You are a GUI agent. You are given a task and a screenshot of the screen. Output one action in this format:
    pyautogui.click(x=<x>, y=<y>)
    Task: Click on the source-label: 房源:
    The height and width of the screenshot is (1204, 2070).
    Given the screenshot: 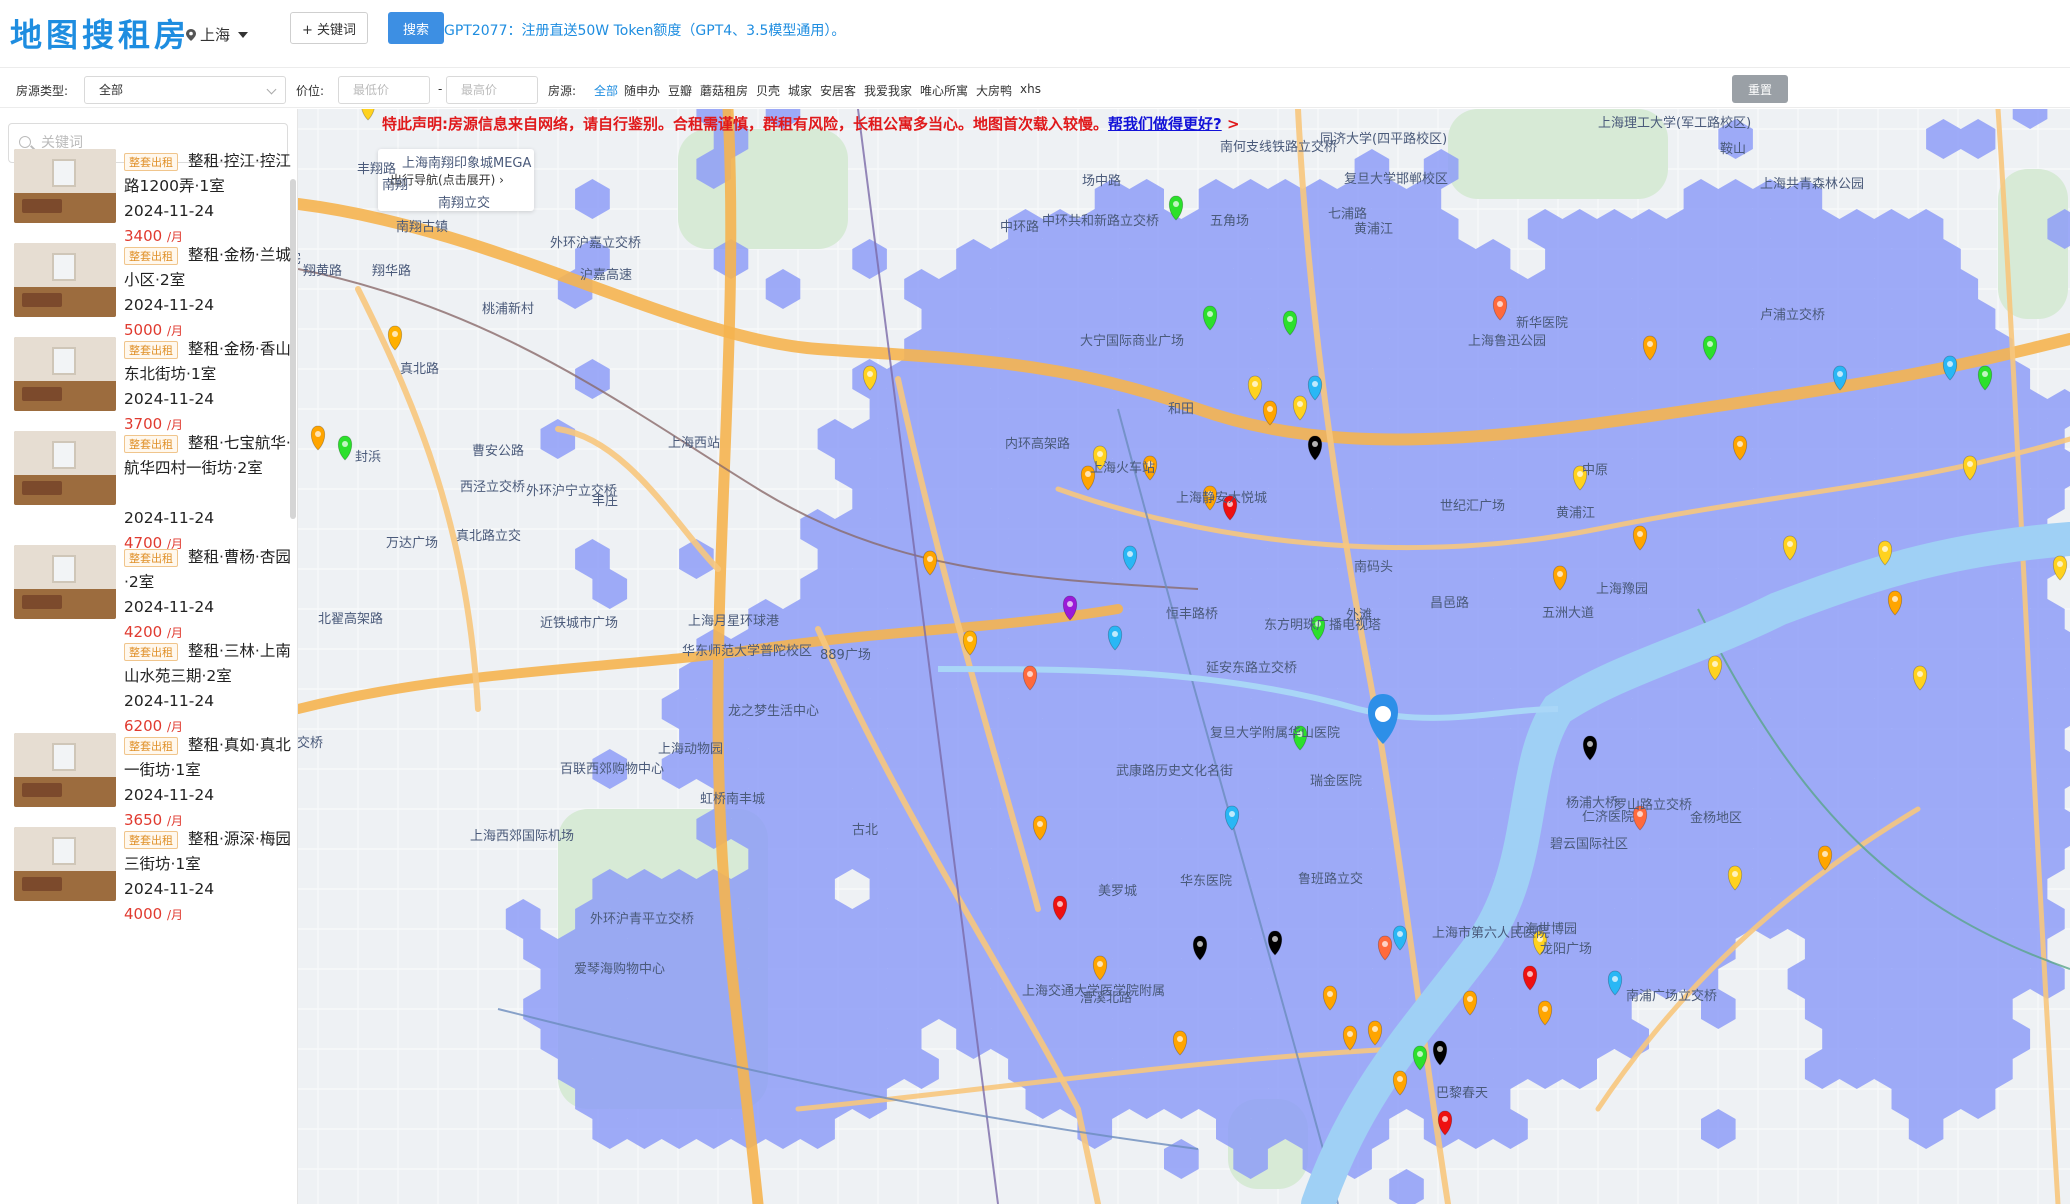 What is the action you would take?
    pyautogui.click(x=562, y=91)
    